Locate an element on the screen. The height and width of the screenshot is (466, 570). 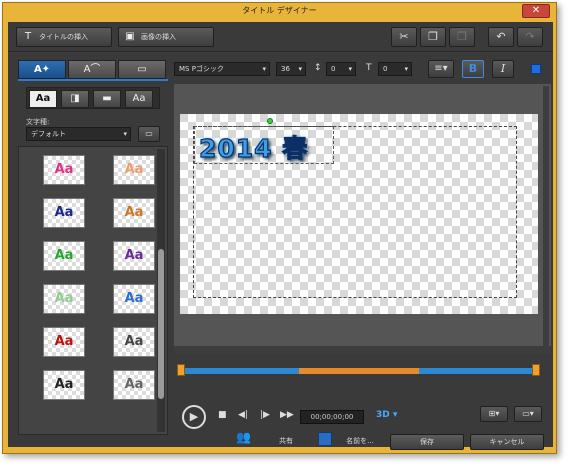
3d-mode-button: 3D ▾ is located at coordinates (386, 415).